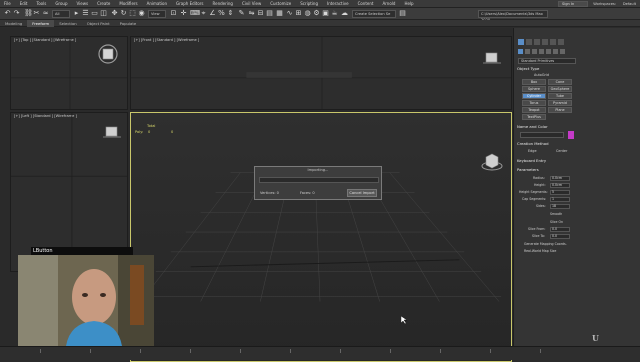 Image resolution: width=640 pixels, height=362 pixels. I want to click on window-crossing-icon: ◫, so click(103, 13).